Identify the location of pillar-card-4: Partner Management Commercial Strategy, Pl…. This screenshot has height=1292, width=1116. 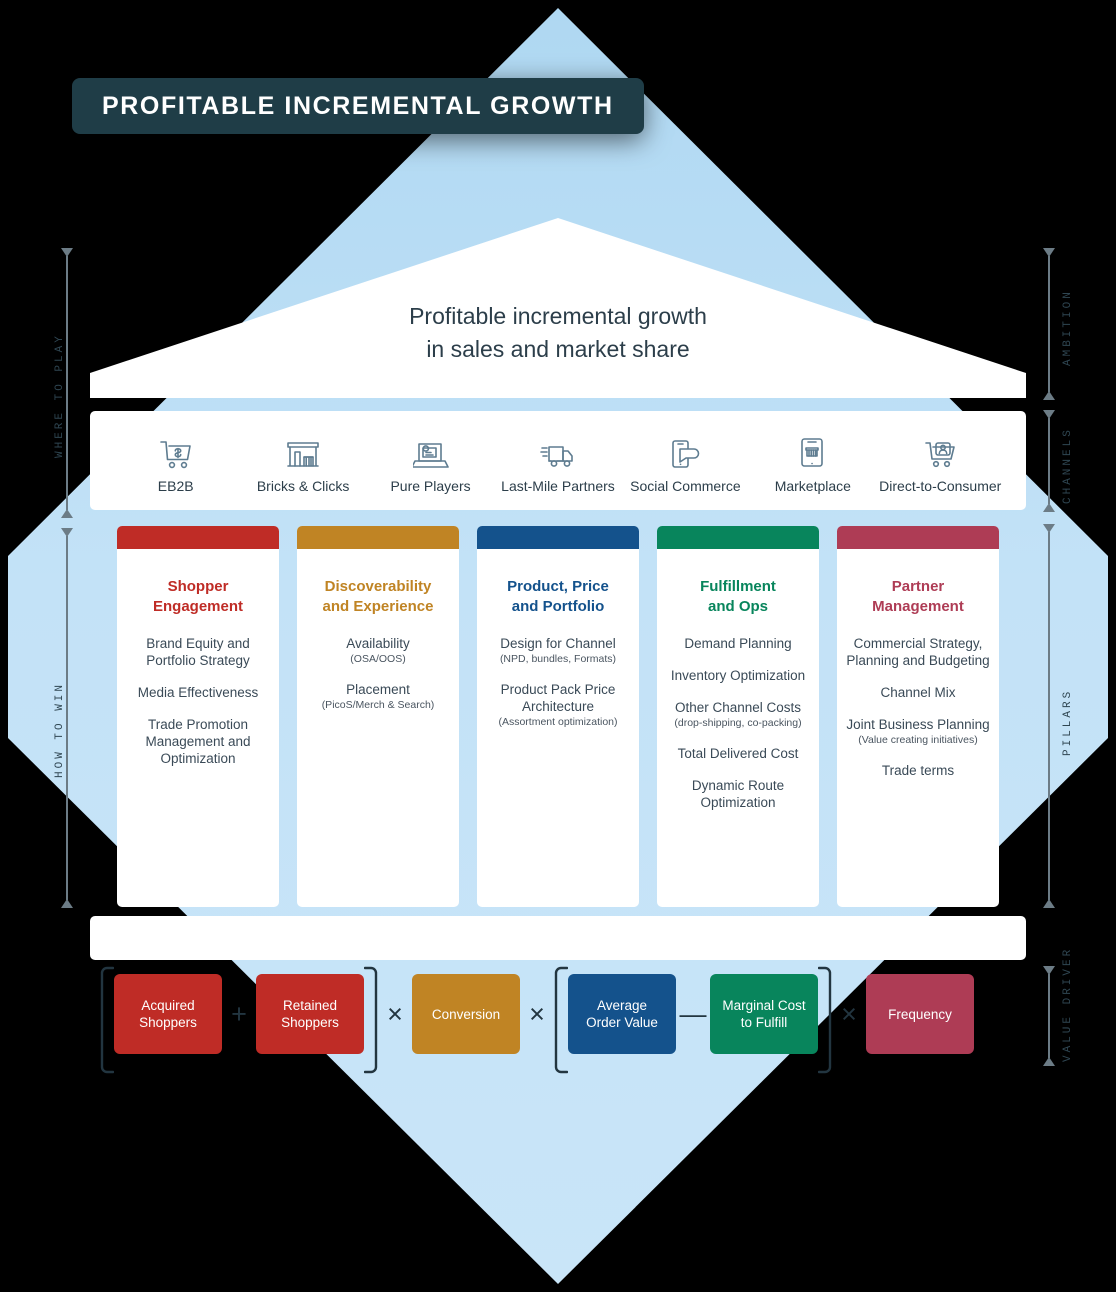
(918, 716).